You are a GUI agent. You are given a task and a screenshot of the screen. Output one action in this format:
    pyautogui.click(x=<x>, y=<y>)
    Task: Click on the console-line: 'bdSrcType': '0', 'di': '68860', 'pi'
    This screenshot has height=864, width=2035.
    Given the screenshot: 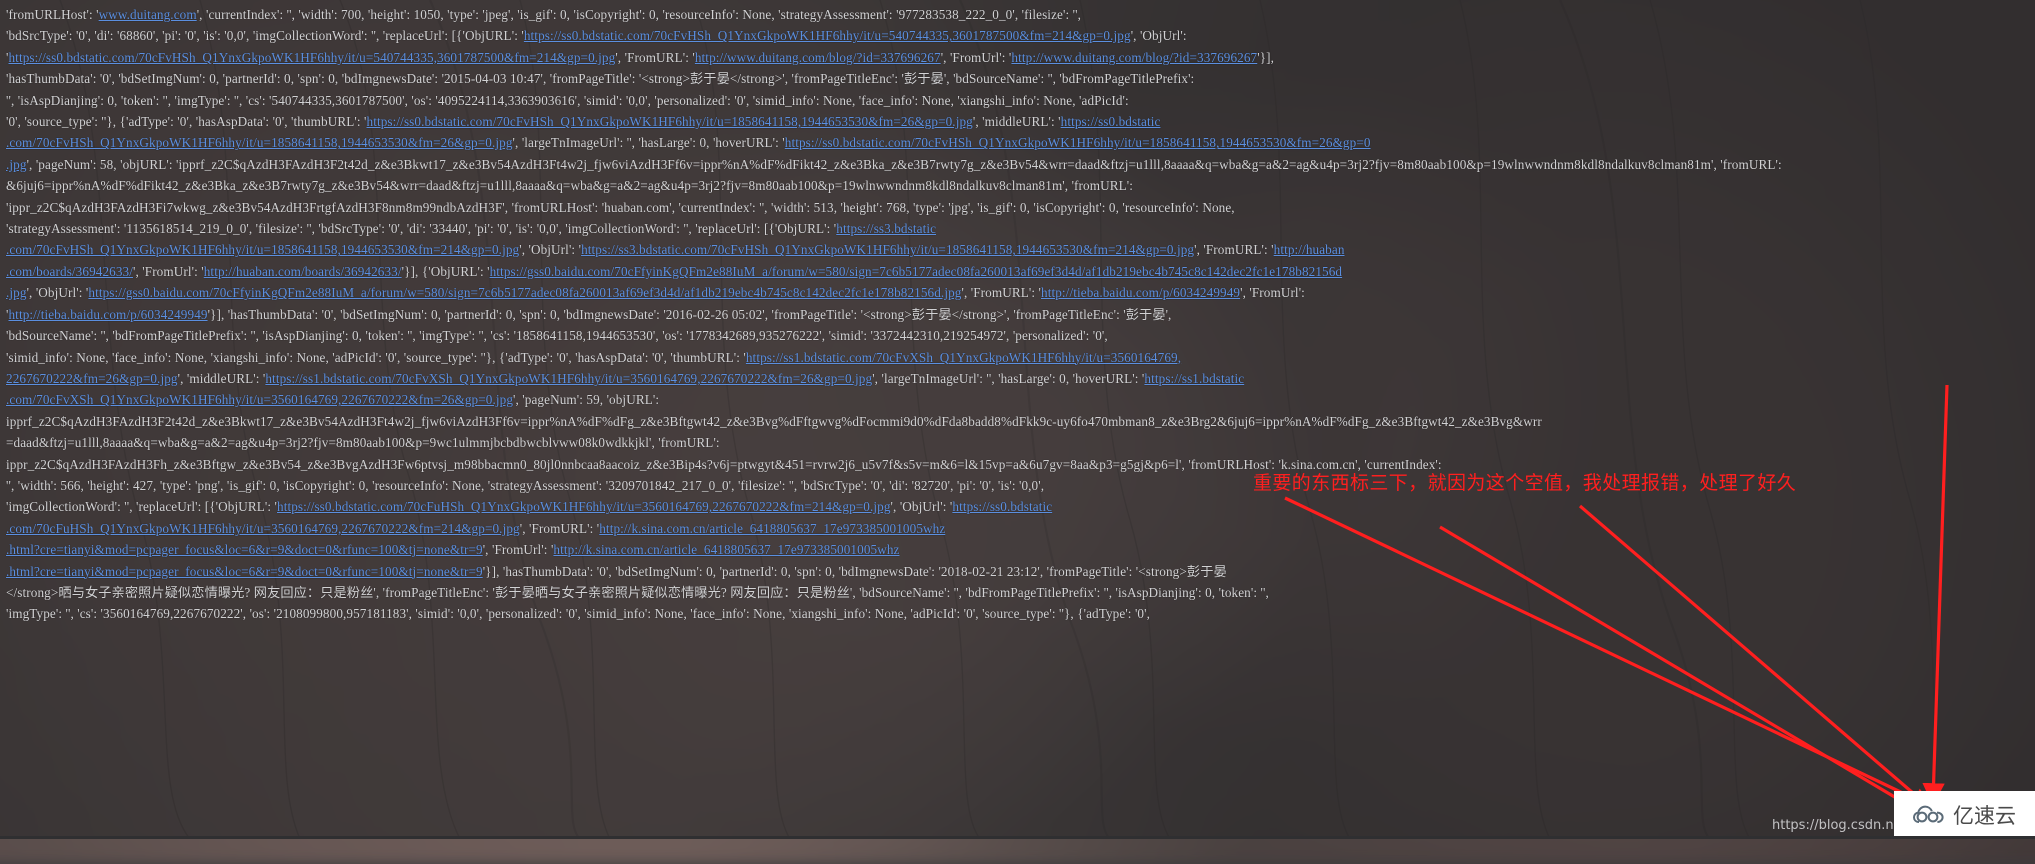 What is the action you would take?
    pyautogui.click(x=1017, y=35)
    